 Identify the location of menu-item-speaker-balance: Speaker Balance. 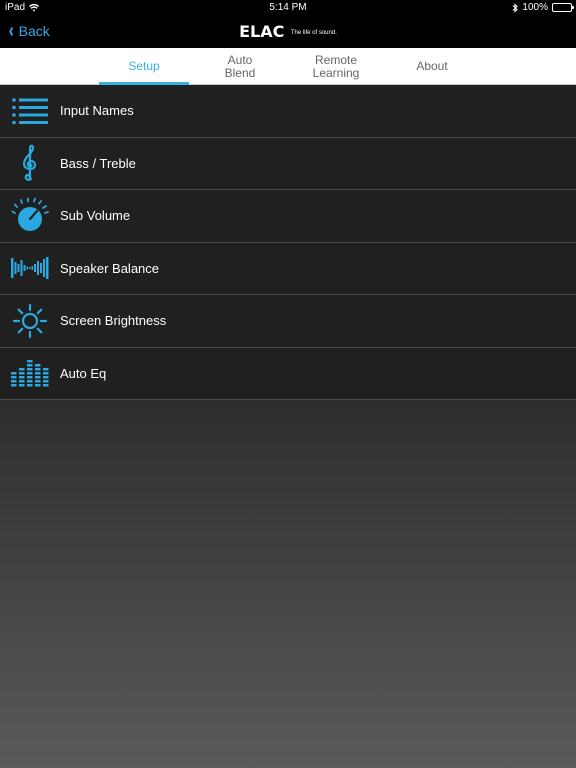
(288, 268).